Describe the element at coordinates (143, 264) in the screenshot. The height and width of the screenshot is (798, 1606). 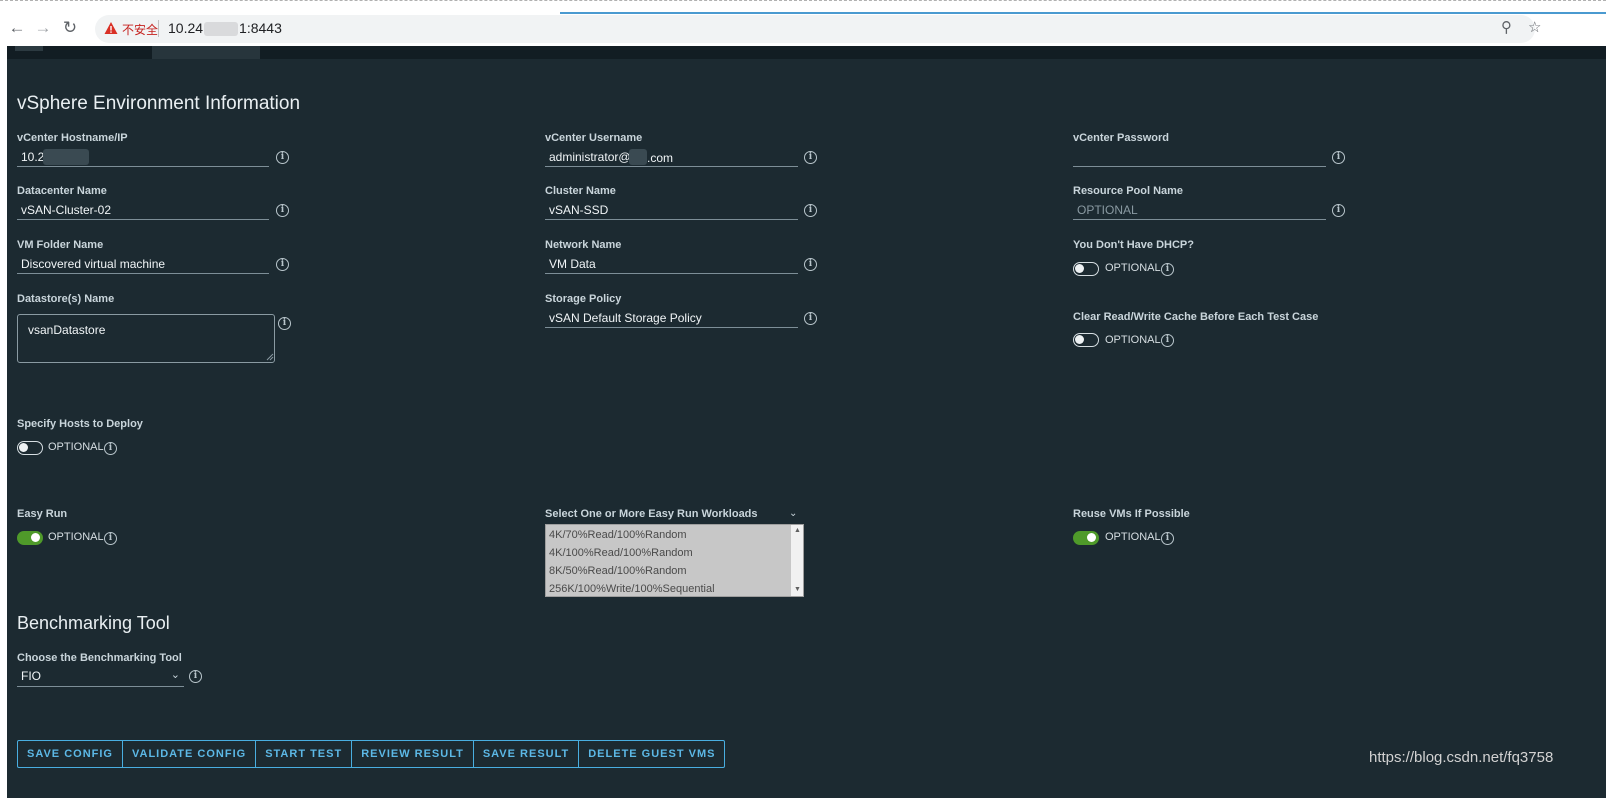
I see `vm-folder-input` at that location.